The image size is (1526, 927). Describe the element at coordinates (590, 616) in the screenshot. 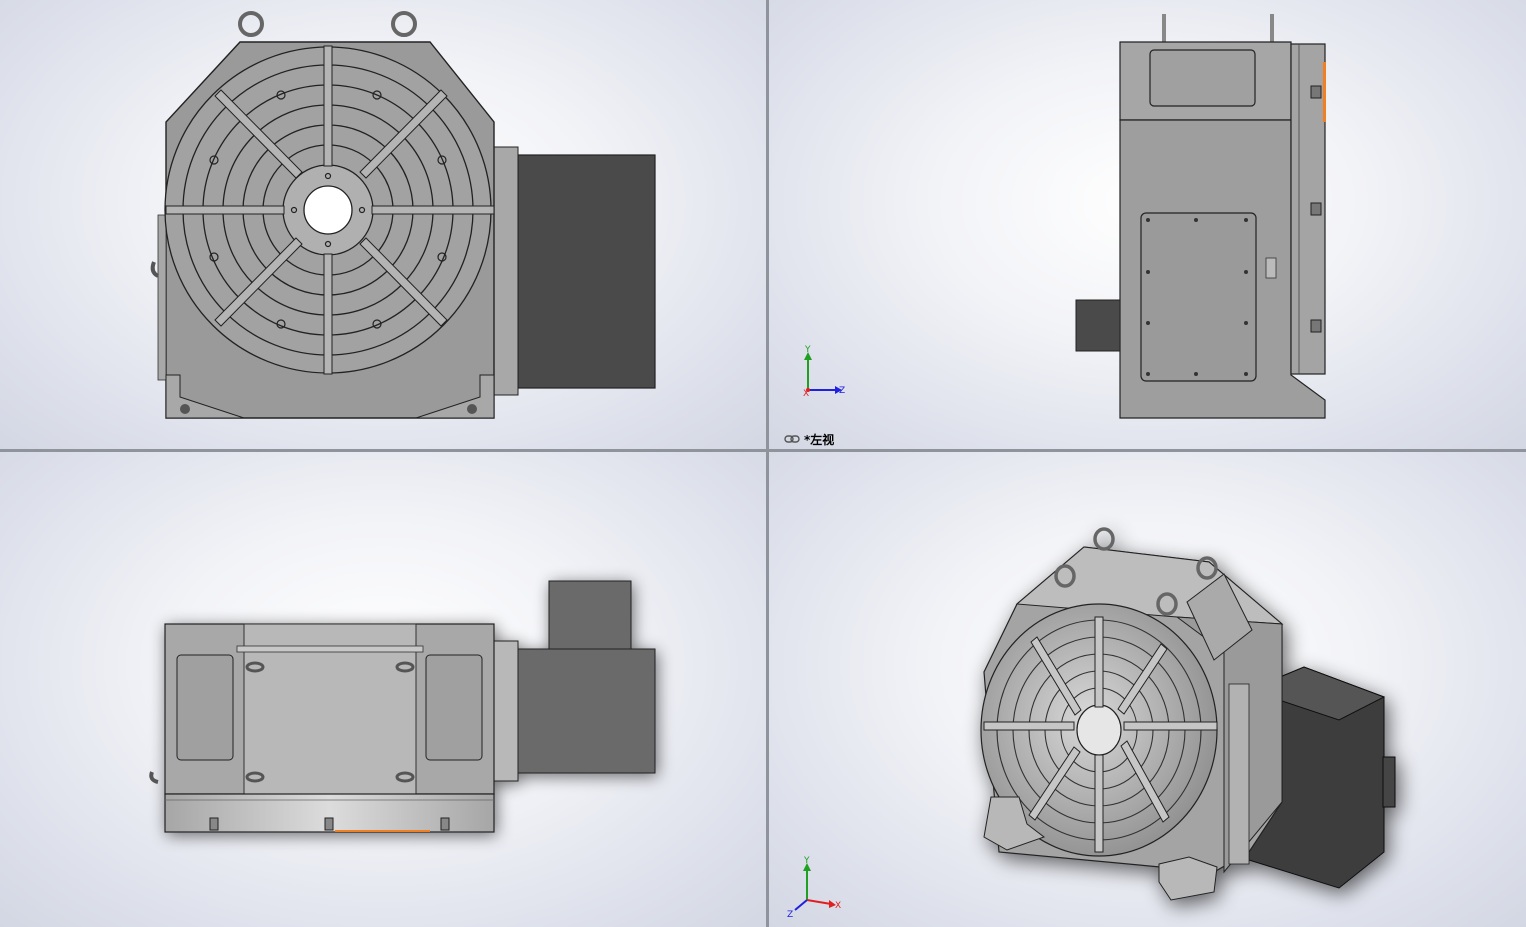

I see `motor-top-block` at that location.